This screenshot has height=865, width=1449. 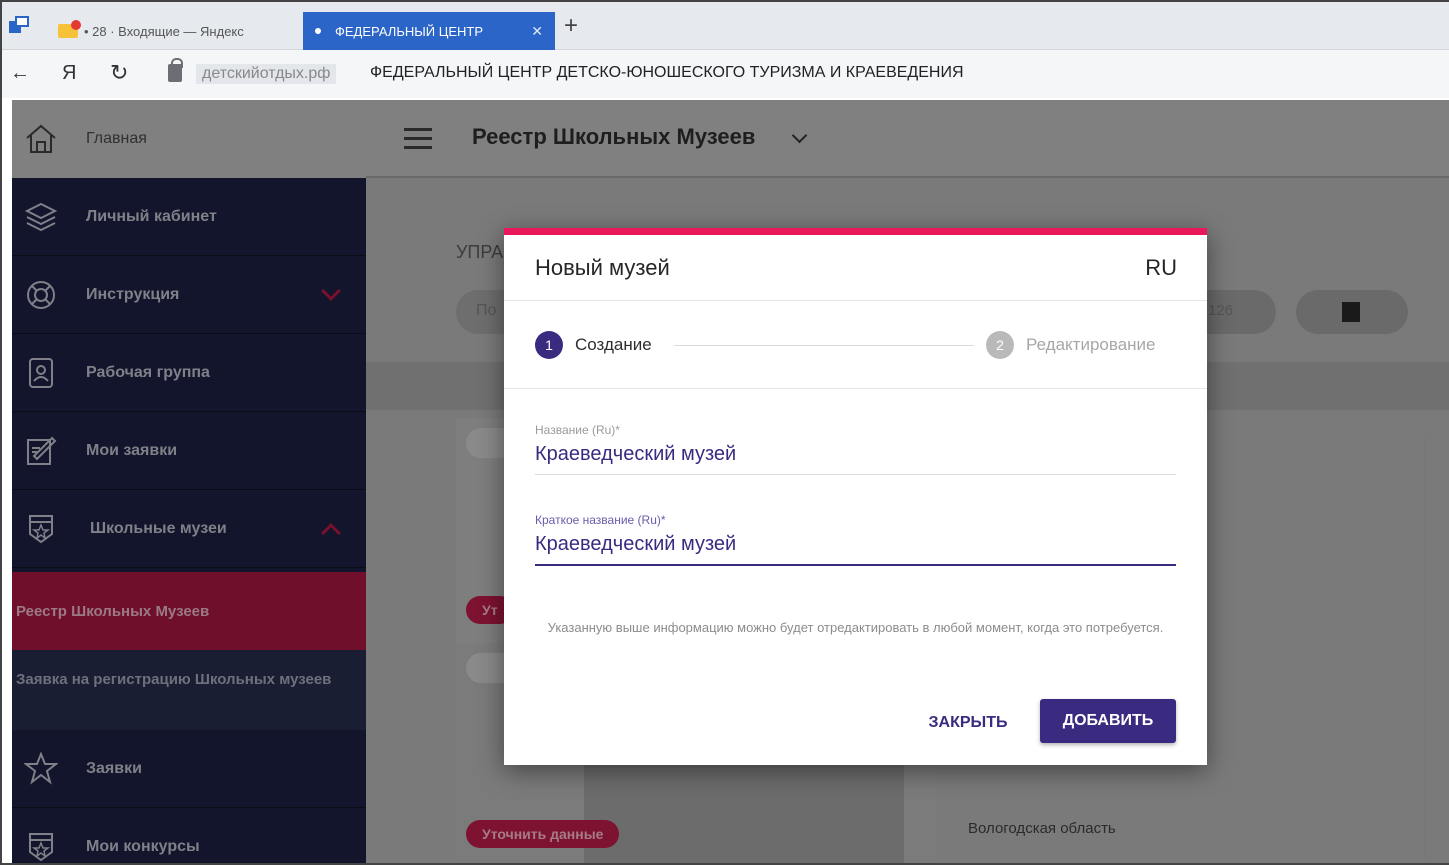 I want to click on step-2-label: Редактирование, so click(x=1091, y=345).